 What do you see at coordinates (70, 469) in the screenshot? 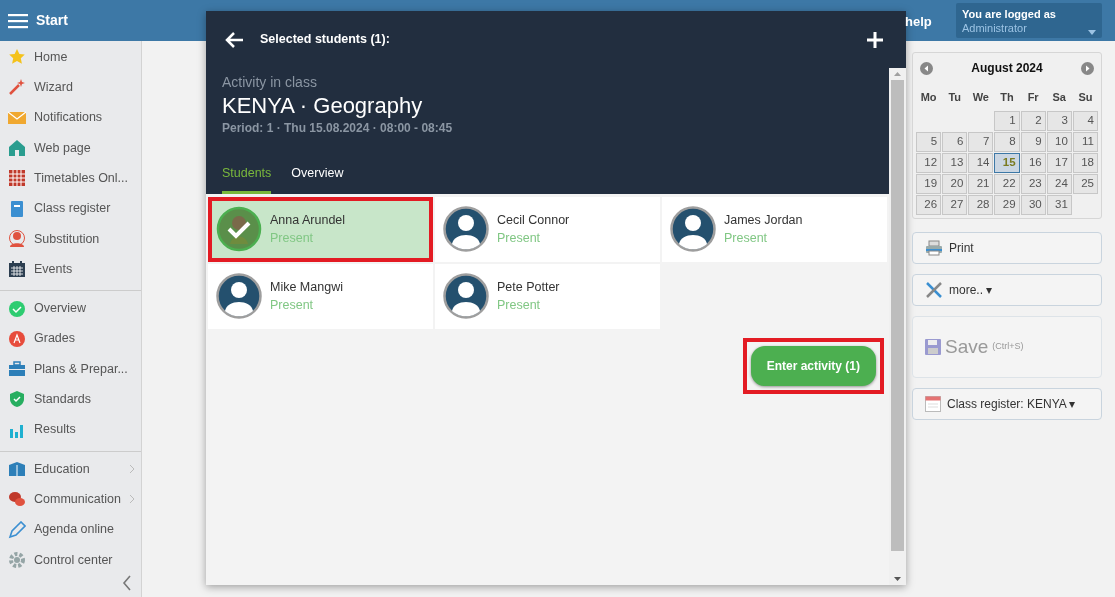
I see `sidebar-item: Education` at bounding box center [70, 469].